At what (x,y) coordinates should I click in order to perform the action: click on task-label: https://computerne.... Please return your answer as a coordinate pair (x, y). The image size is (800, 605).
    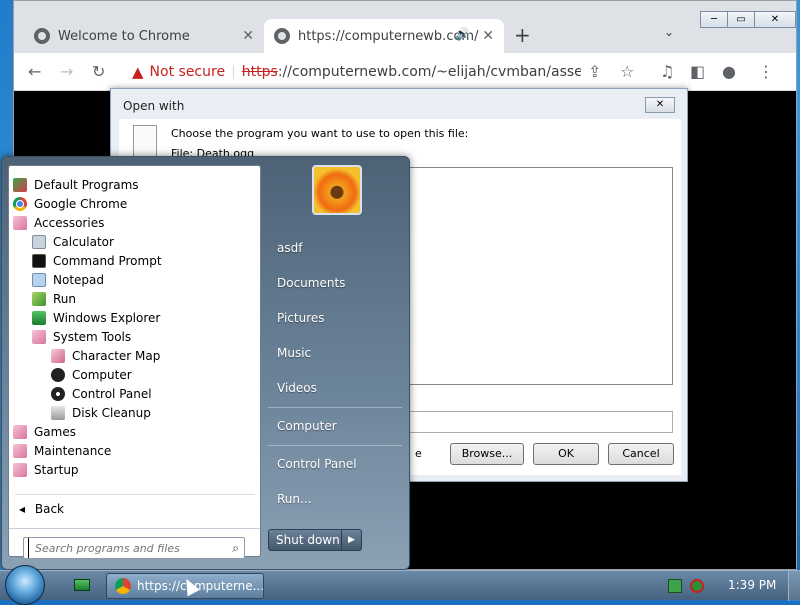
    Looking at the image, I should click on (201, 586).